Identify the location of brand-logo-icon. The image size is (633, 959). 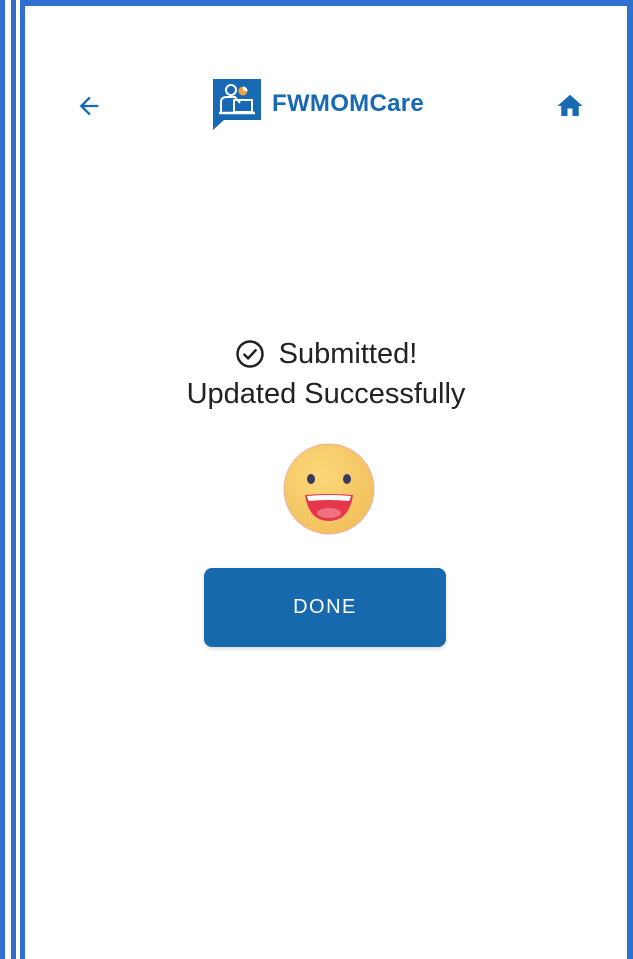
(237, 104).